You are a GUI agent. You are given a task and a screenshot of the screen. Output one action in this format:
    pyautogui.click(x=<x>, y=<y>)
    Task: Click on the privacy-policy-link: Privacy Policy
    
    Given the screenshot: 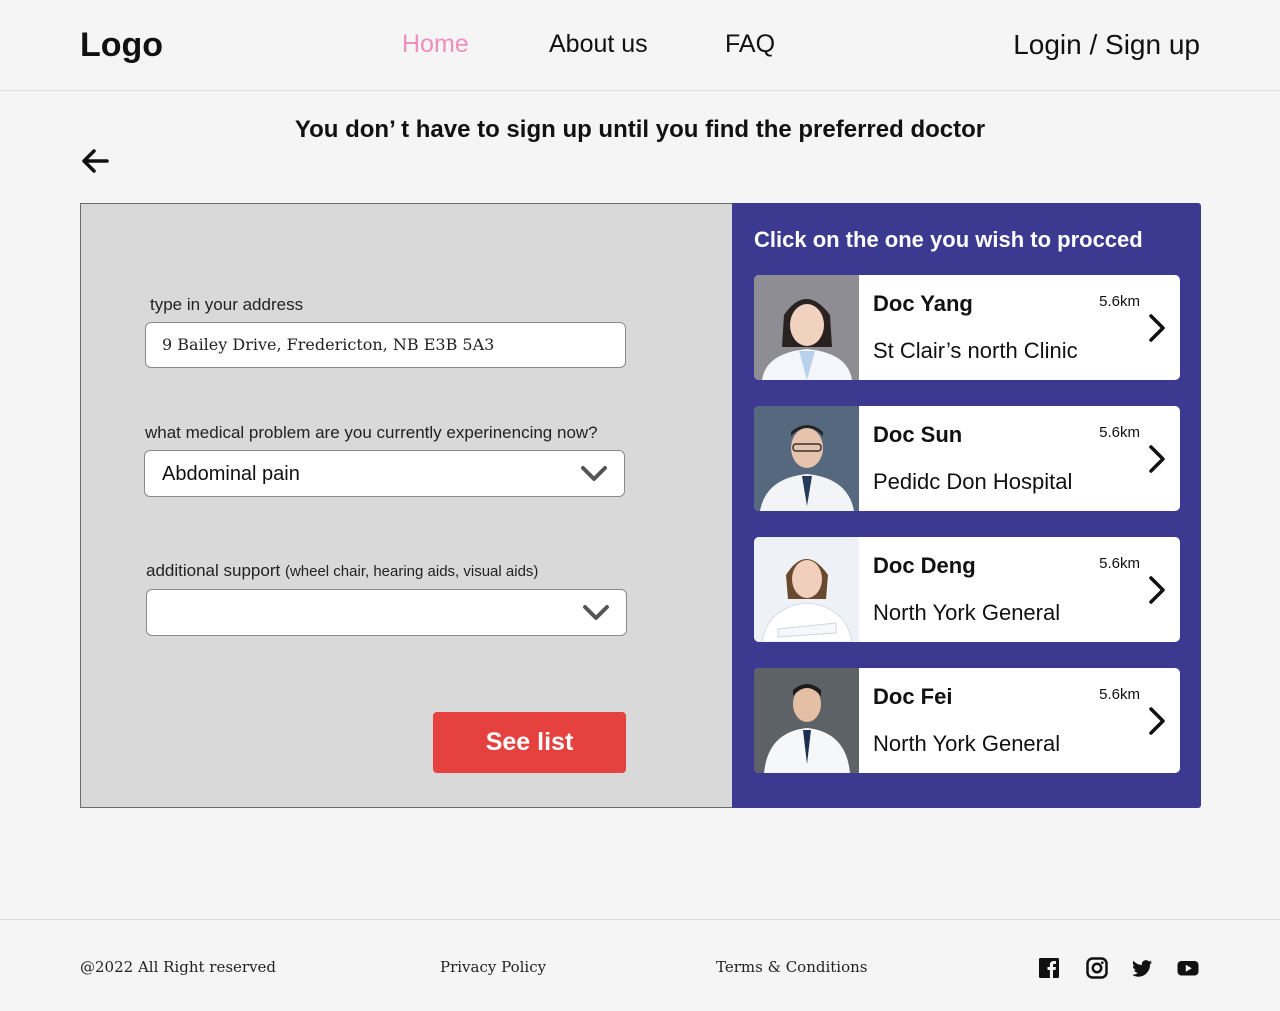 What is the action you would take?
    pyautogui.click(x=493, y=967)
    